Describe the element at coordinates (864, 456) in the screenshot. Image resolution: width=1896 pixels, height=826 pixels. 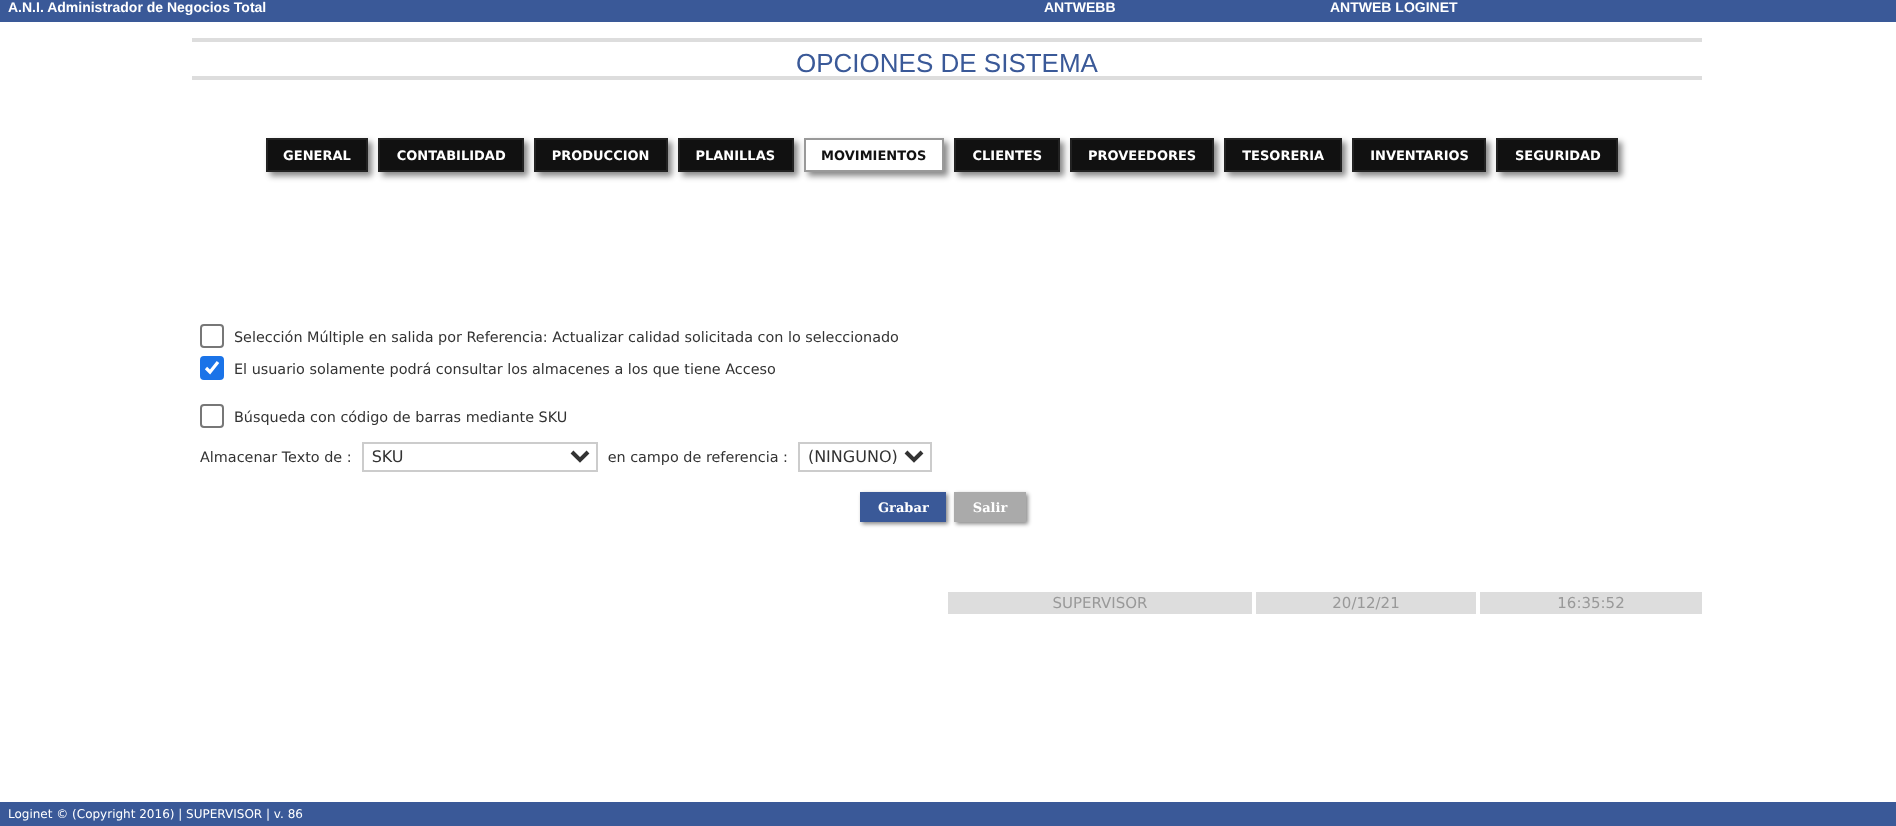
I see `reference-field-select: (NINGUNO)` at that location.